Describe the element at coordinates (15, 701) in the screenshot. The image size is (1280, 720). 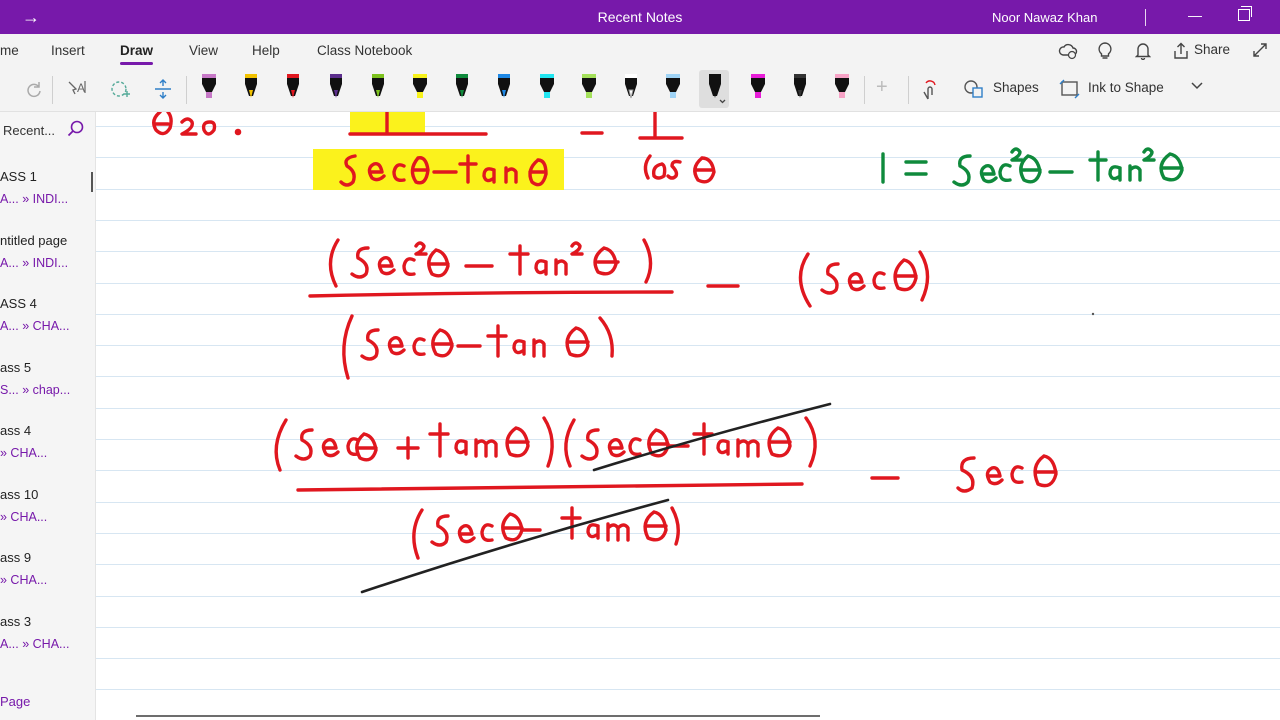
I see `add-page-button: Page` at that location.